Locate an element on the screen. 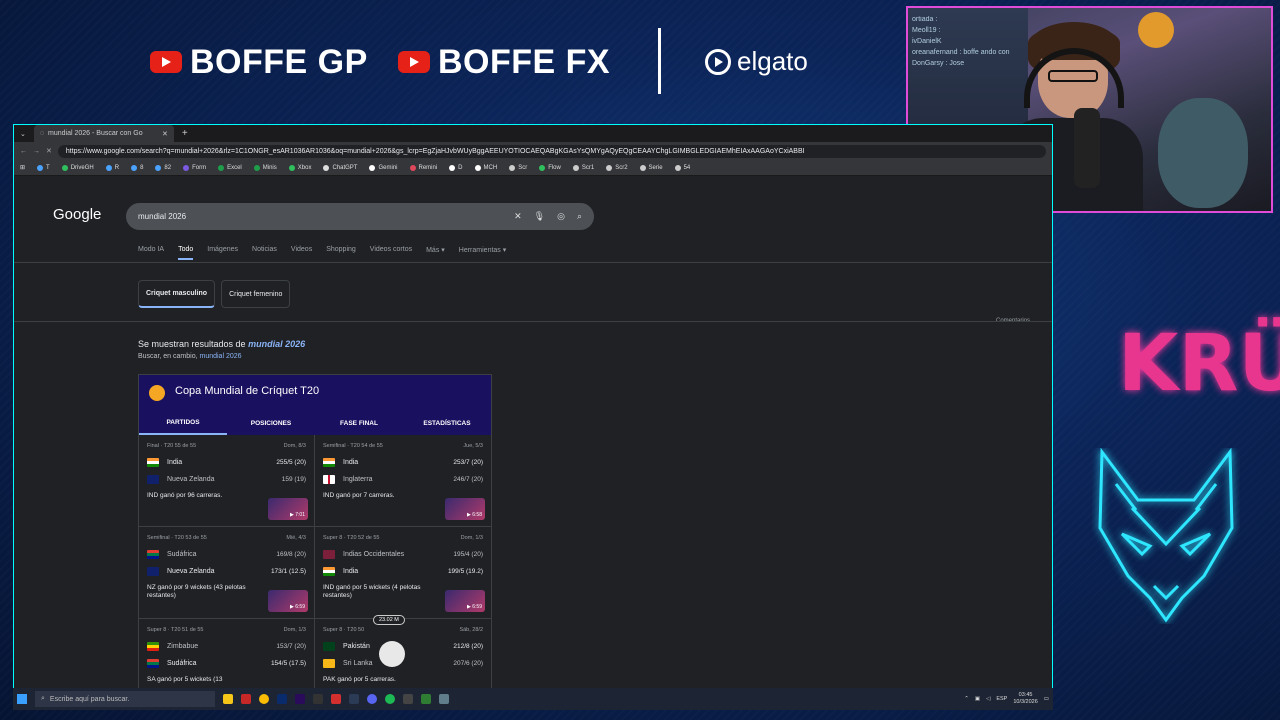 The height and width of the screenshot is (720, 1280). back-icon: ← is located at coordinates (23, 151).